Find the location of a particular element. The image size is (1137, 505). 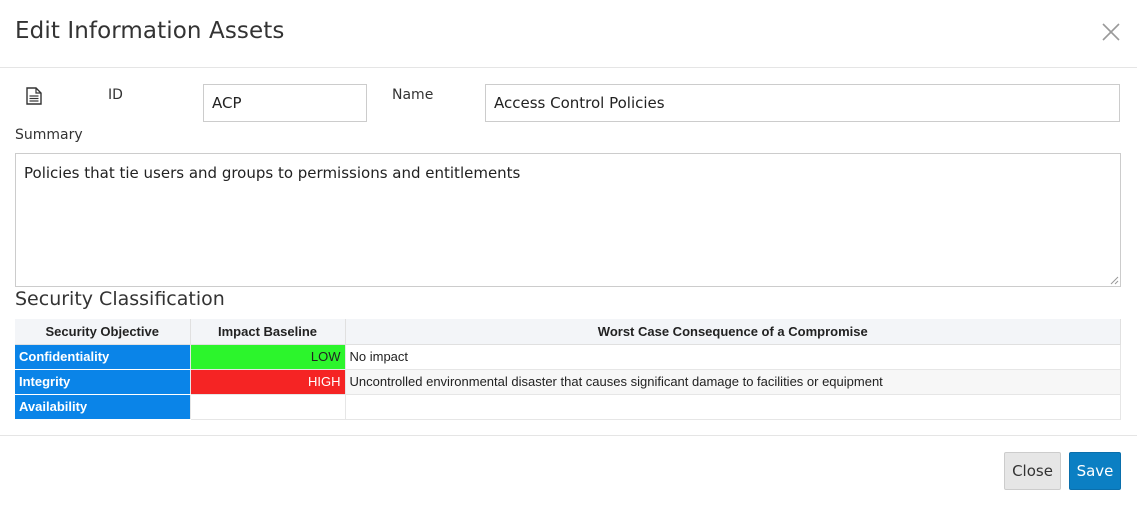

consequence-cell: No impact is located at coordinates (733, 357).